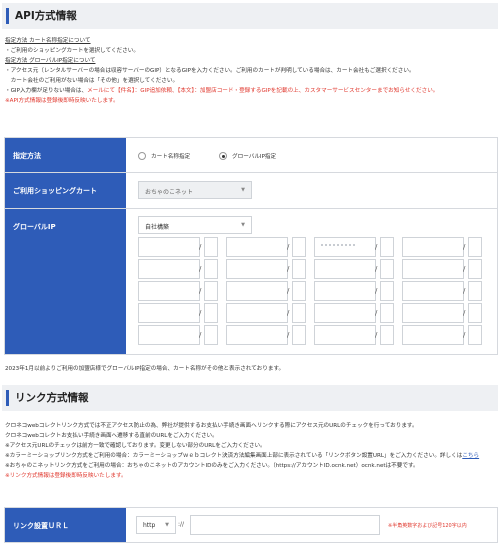 The width and height of the screenshot is (500, 548). I want to click on radio-global-ip, so click(223, 156).